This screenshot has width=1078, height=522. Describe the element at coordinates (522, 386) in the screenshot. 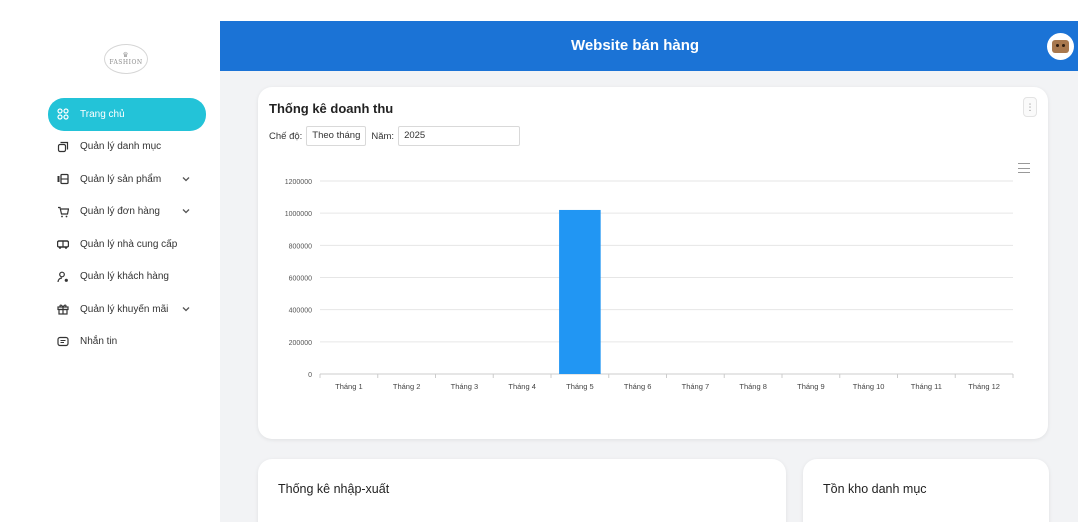

I see `x-tick-label: Tháng 4` at that location.